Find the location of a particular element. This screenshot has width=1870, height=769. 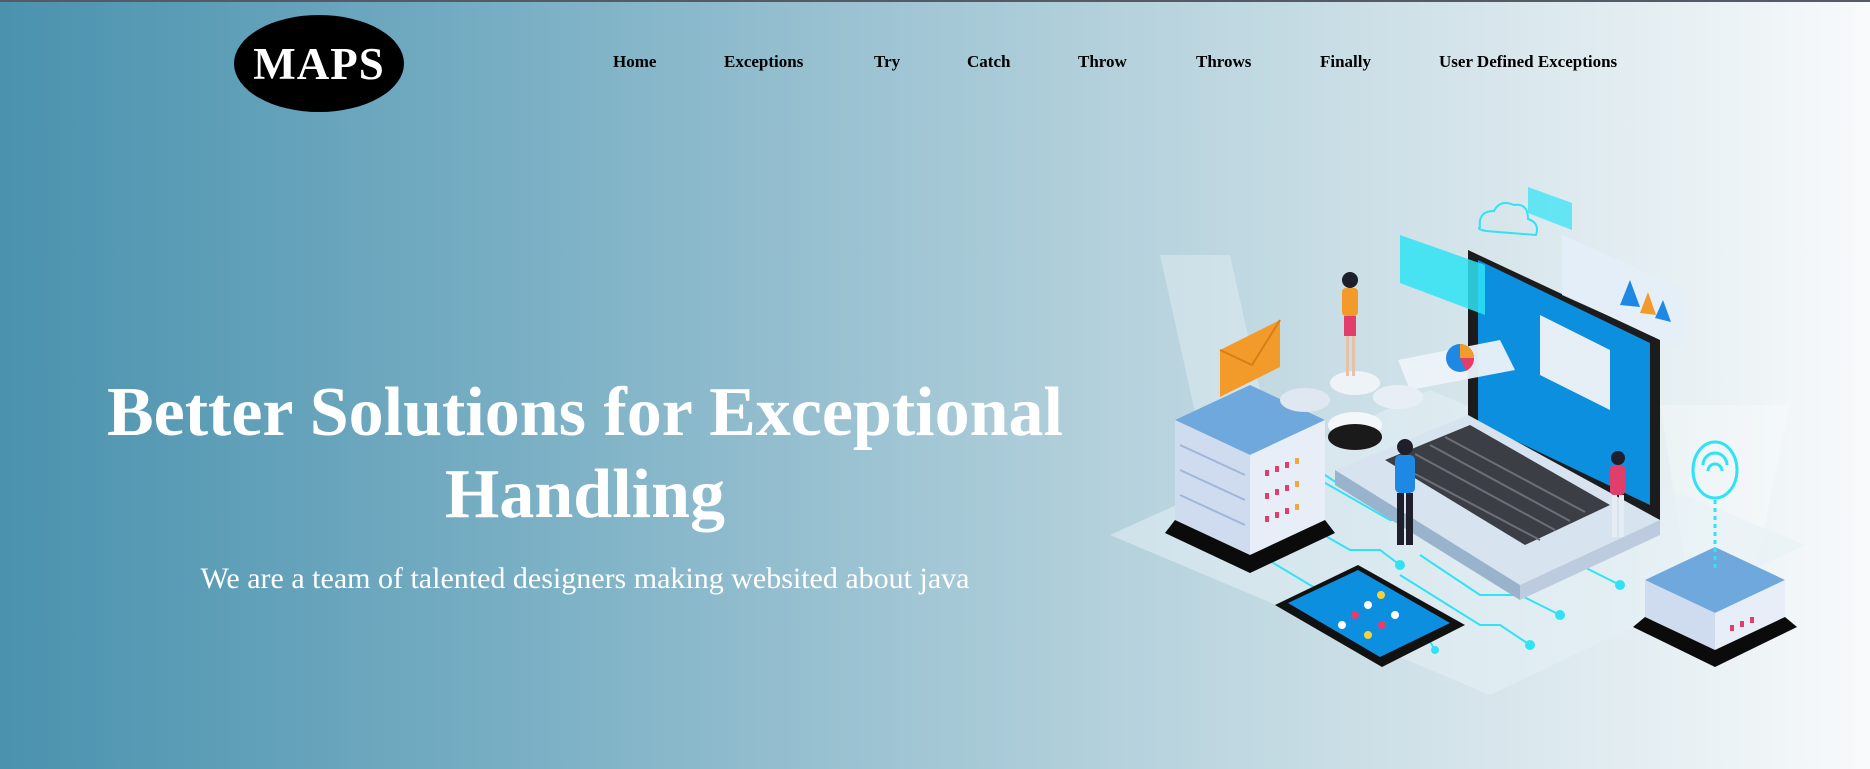

nav-item-exceptions: Exceptions is located at coordinates (763, 62).